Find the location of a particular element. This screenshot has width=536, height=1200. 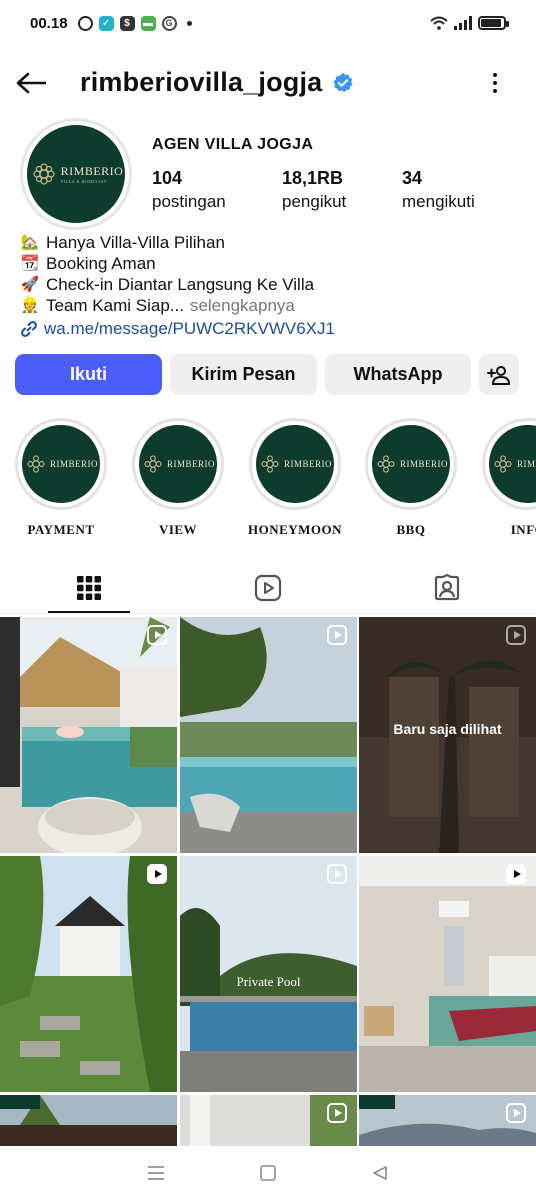

verified-badge-icon is located at coordinates (343, 82).